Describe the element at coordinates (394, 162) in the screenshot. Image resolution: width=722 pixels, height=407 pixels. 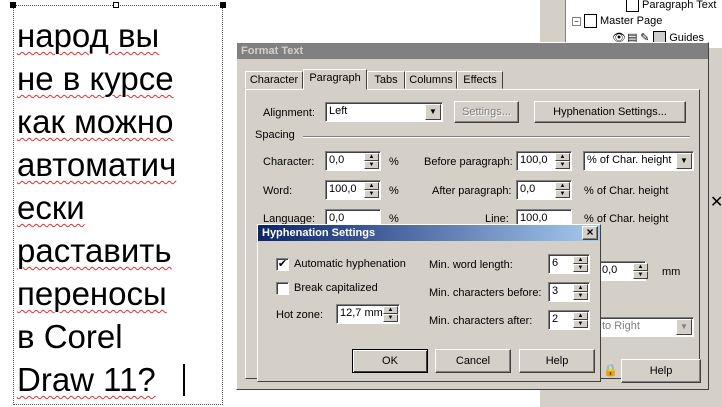
I see `character-percent: %` at that location.